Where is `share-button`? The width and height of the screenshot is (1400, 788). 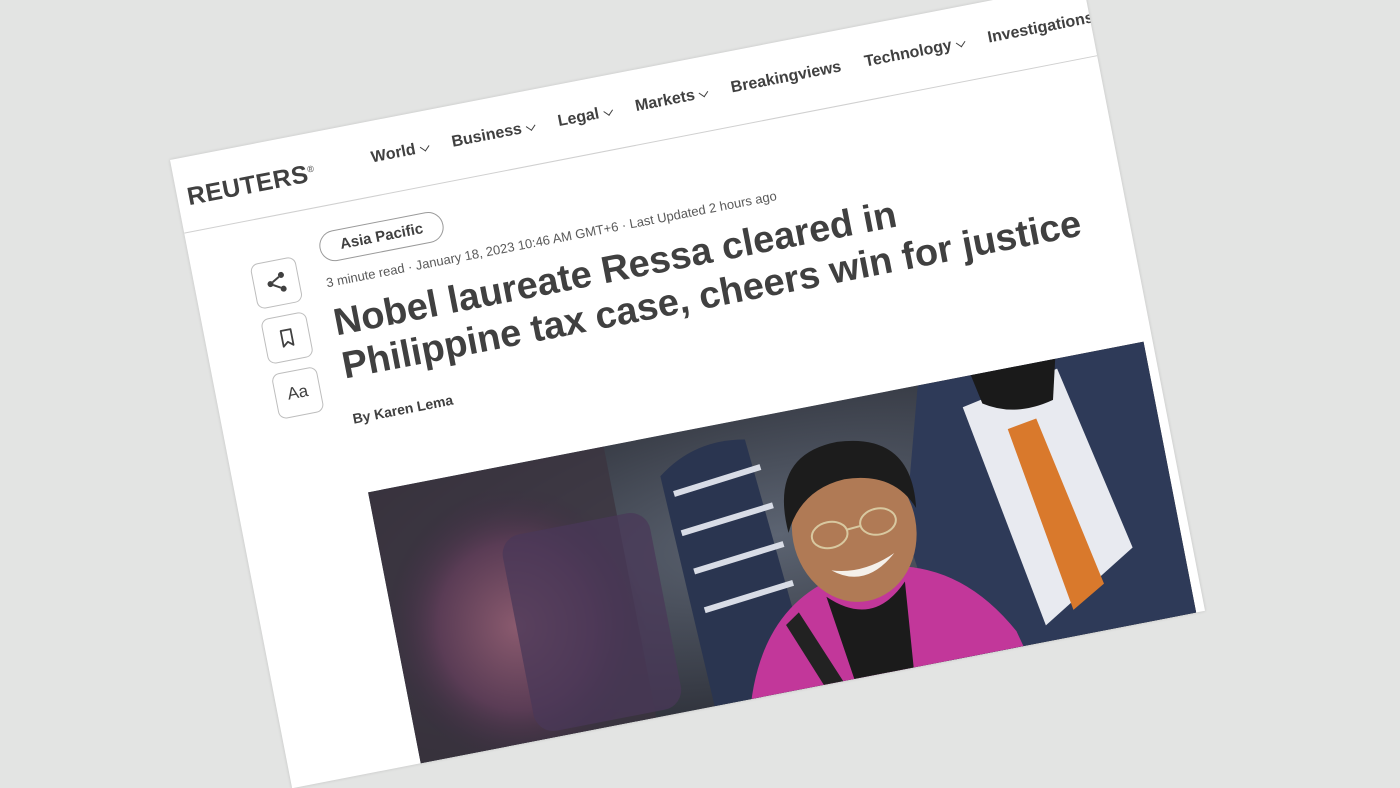 share-button is located at coordinates (276, 282).